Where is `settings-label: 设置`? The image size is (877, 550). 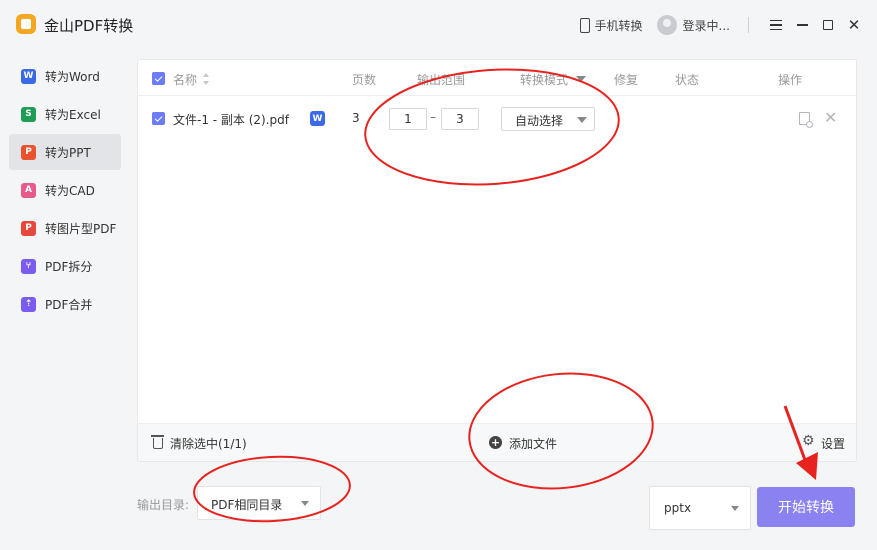 settings-label: 设置 is located at coordinates (833, 444).